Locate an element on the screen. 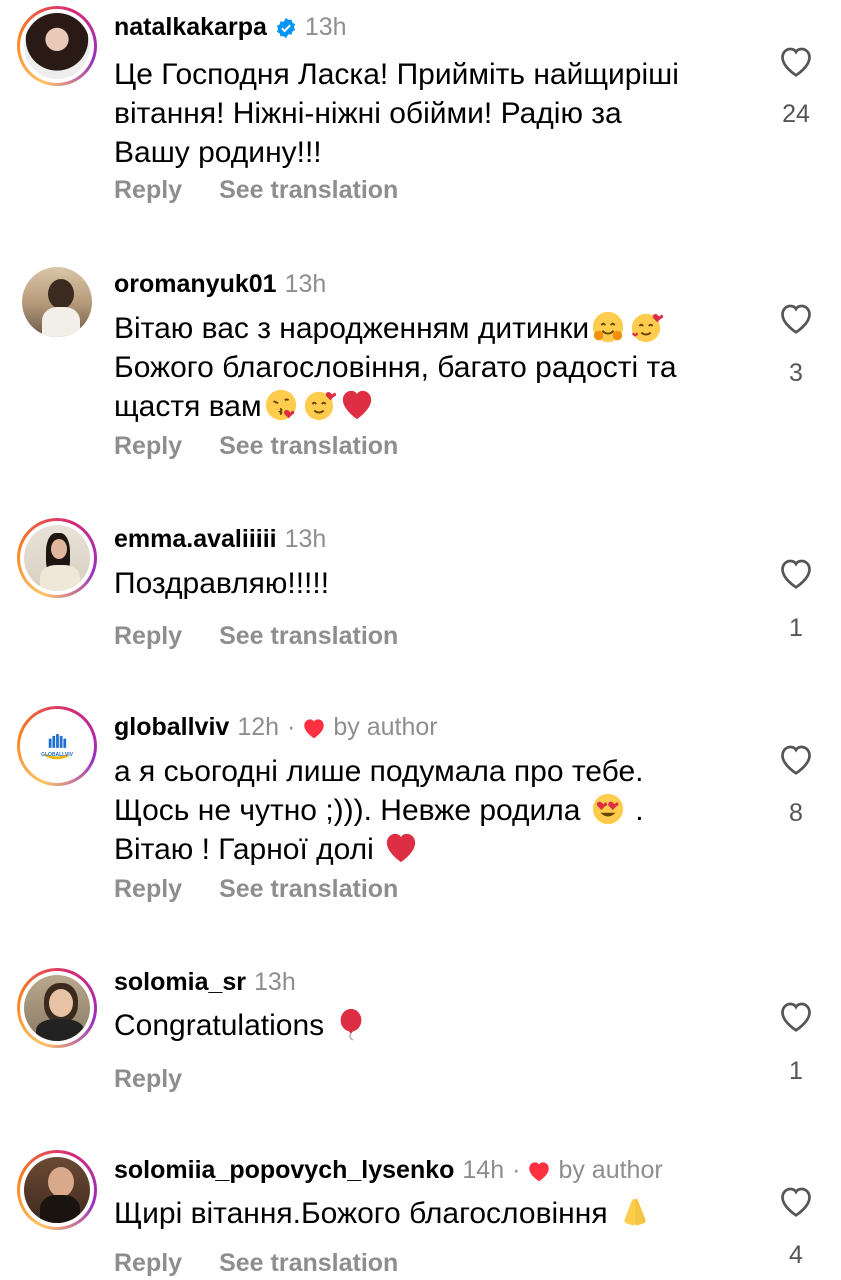 The width and height of the screenshot is (841, 1280). avatar: GLOBALLVIV is located at coordinates (57, 746).